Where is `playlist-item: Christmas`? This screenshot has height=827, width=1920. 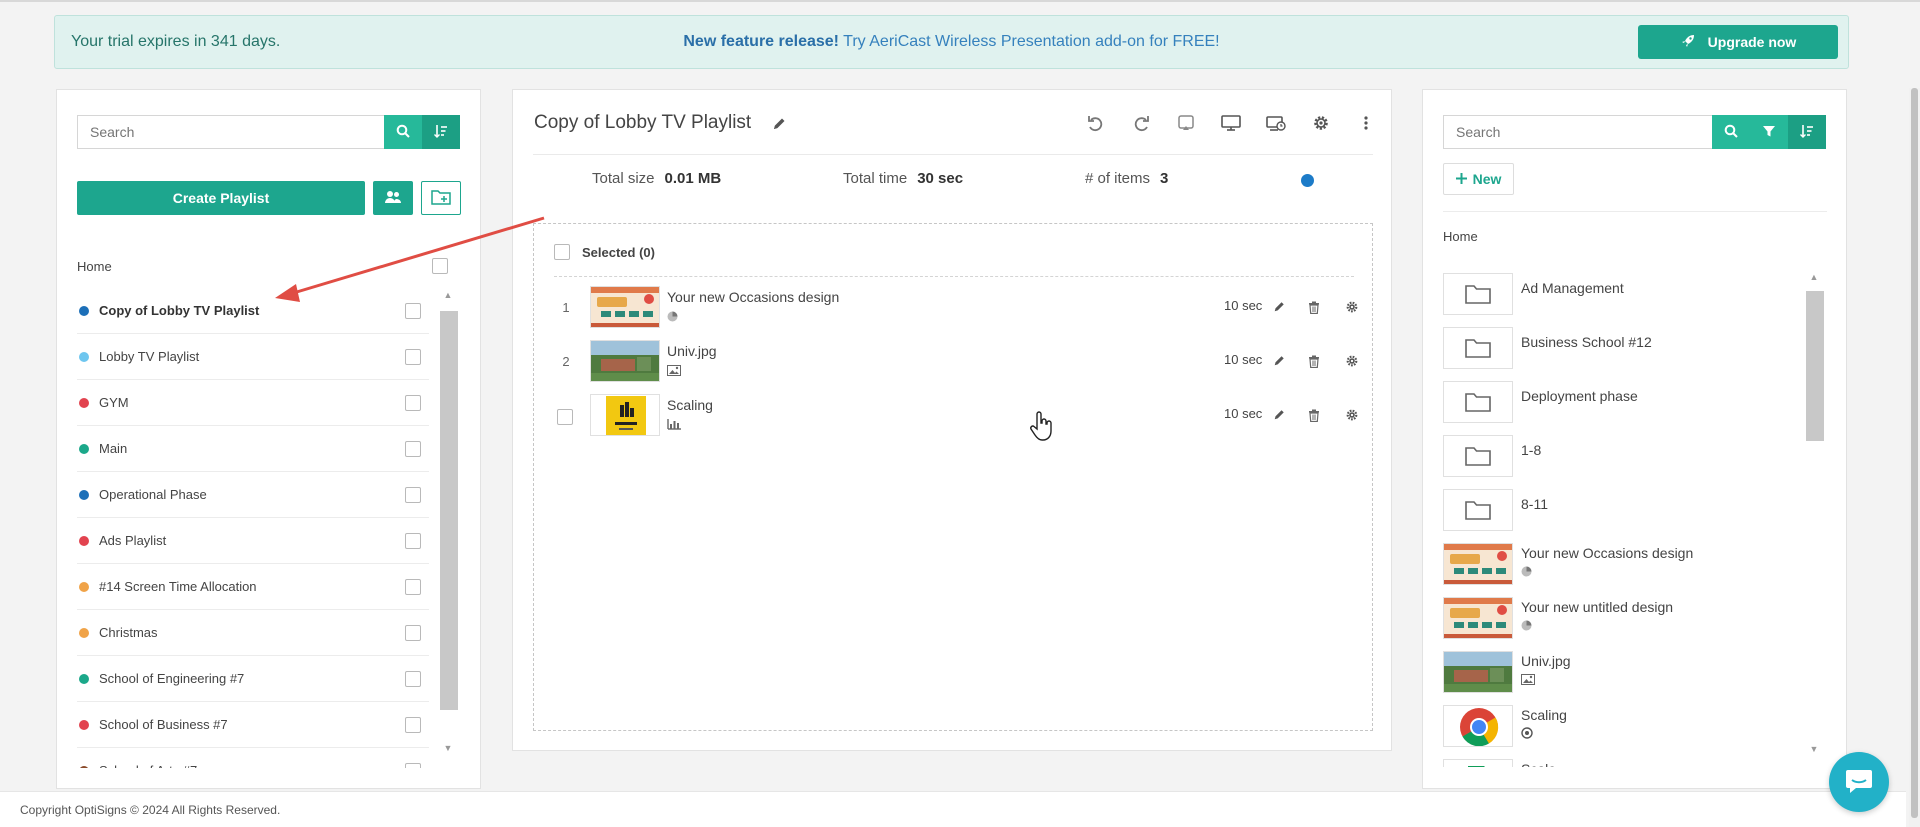
playlist-item: Christmas is located at coordinates (253, 633).